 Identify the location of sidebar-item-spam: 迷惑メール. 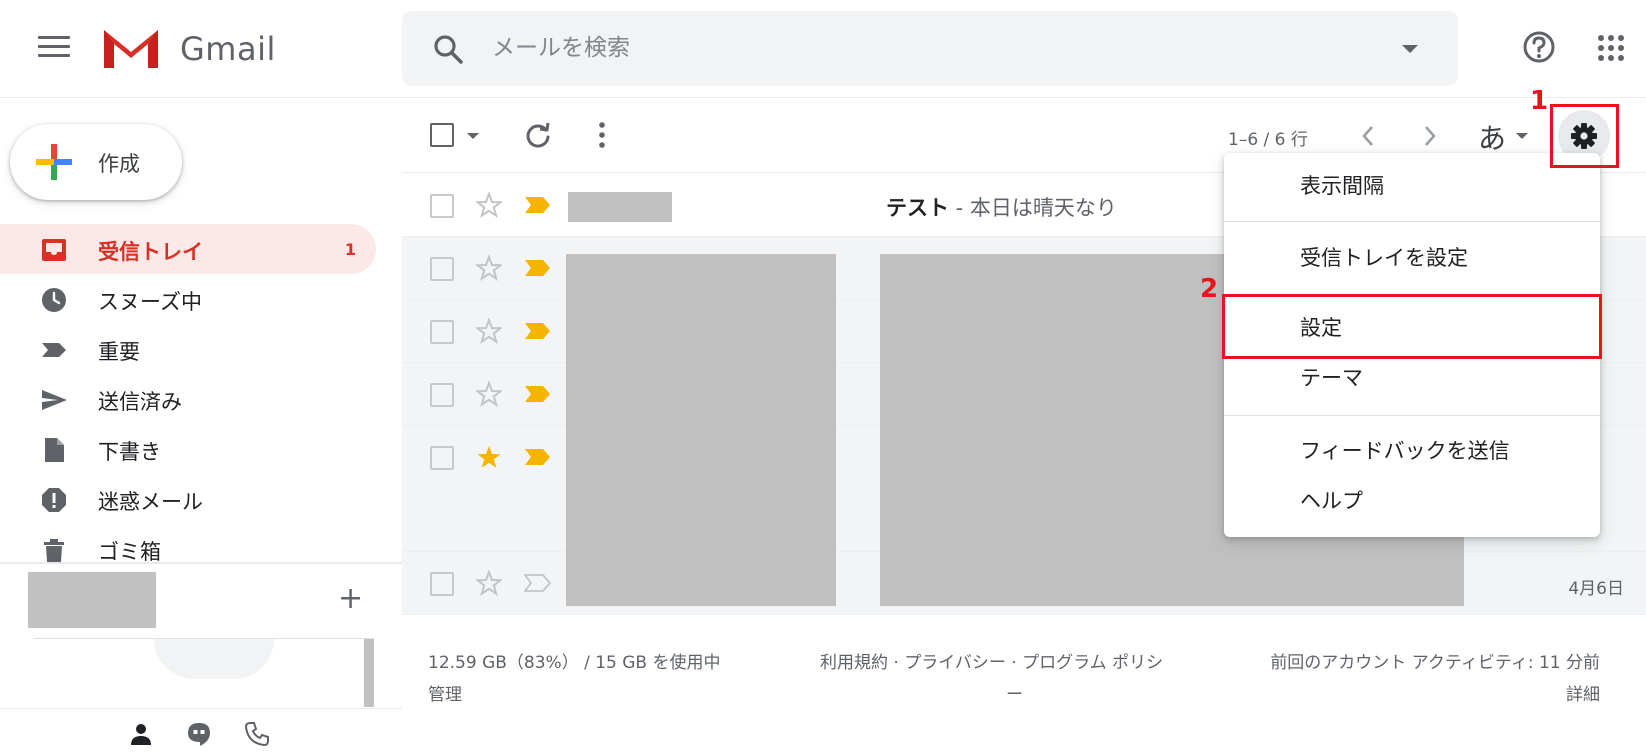
(188, 499).